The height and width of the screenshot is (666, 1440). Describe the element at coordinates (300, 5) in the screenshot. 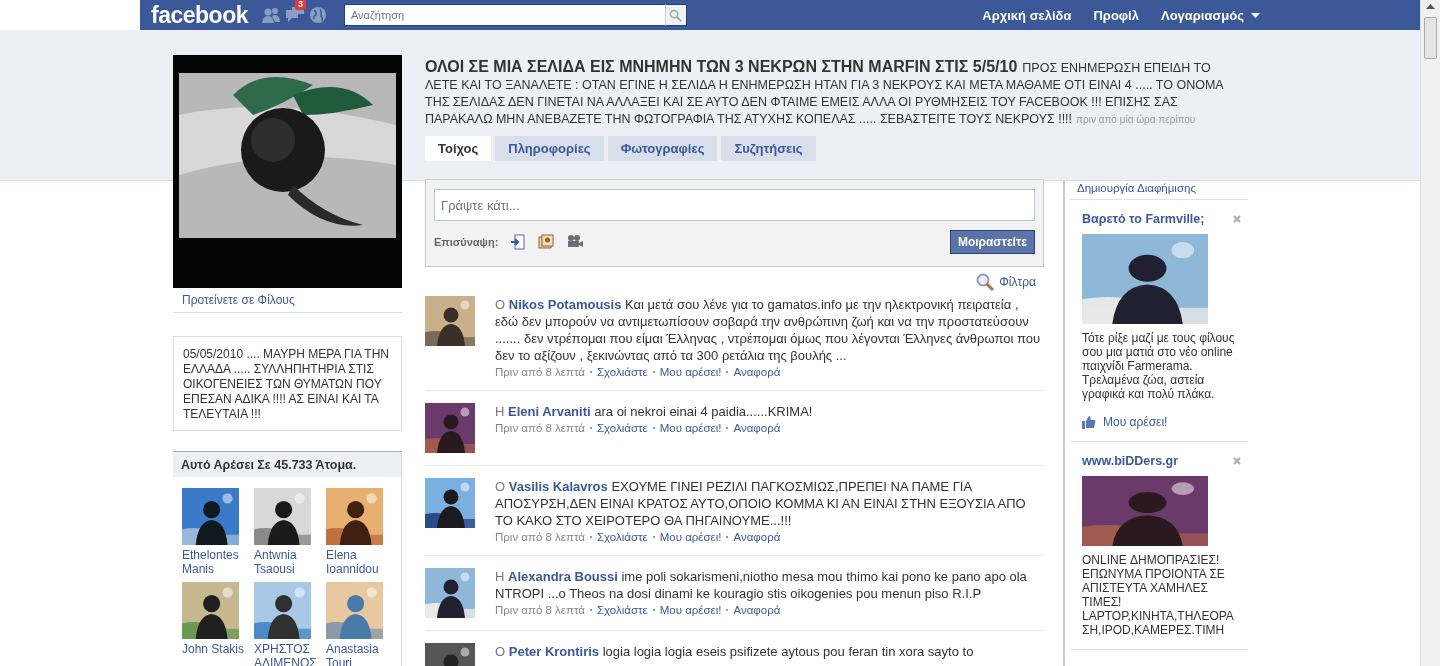

I see `notification-badge: 3` at that location.